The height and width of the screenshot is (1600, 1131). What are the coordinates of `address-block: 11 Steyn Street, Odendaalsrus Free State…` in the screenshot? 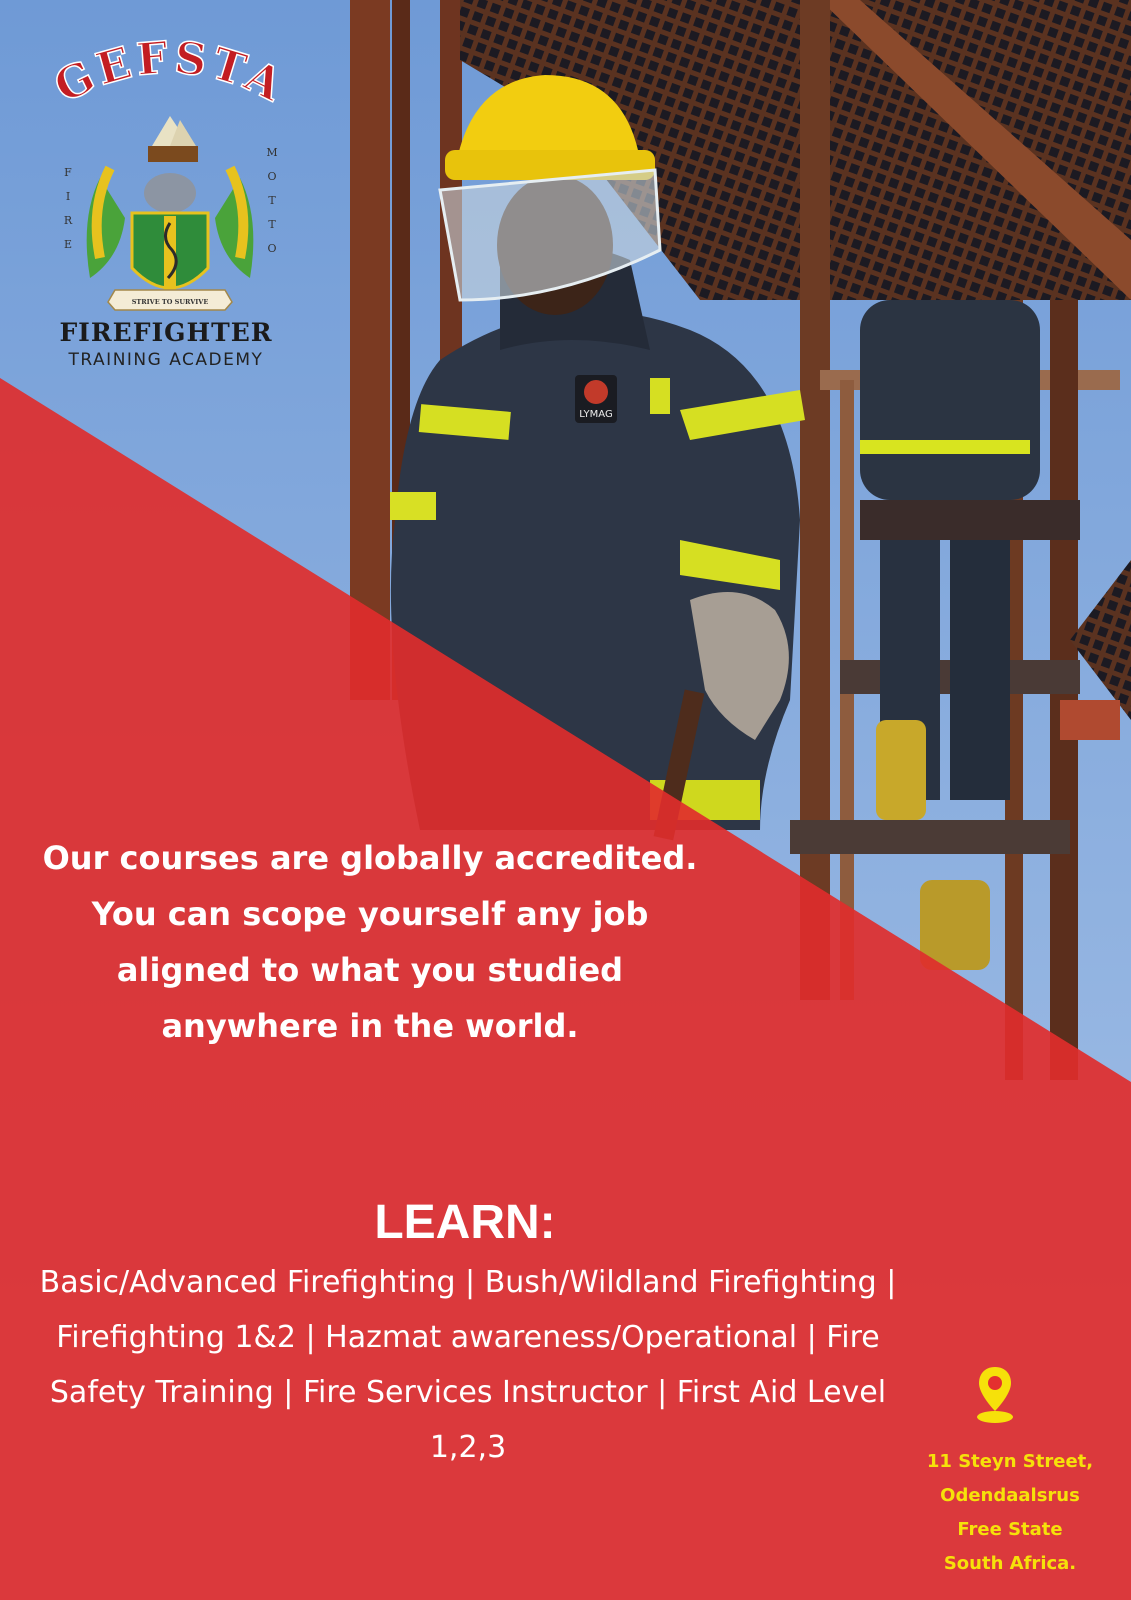 It's located at (1010, 1513).